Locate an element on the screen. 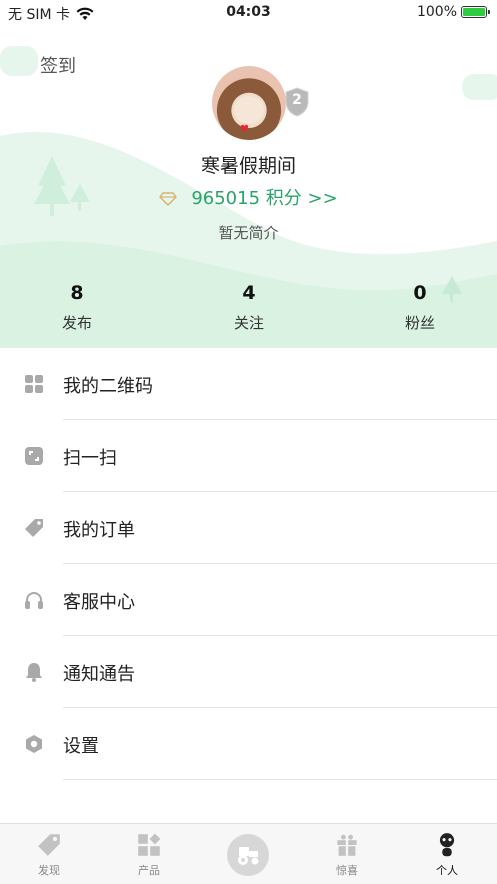  menu-label: 设置 is located at coordinates (81, 746).